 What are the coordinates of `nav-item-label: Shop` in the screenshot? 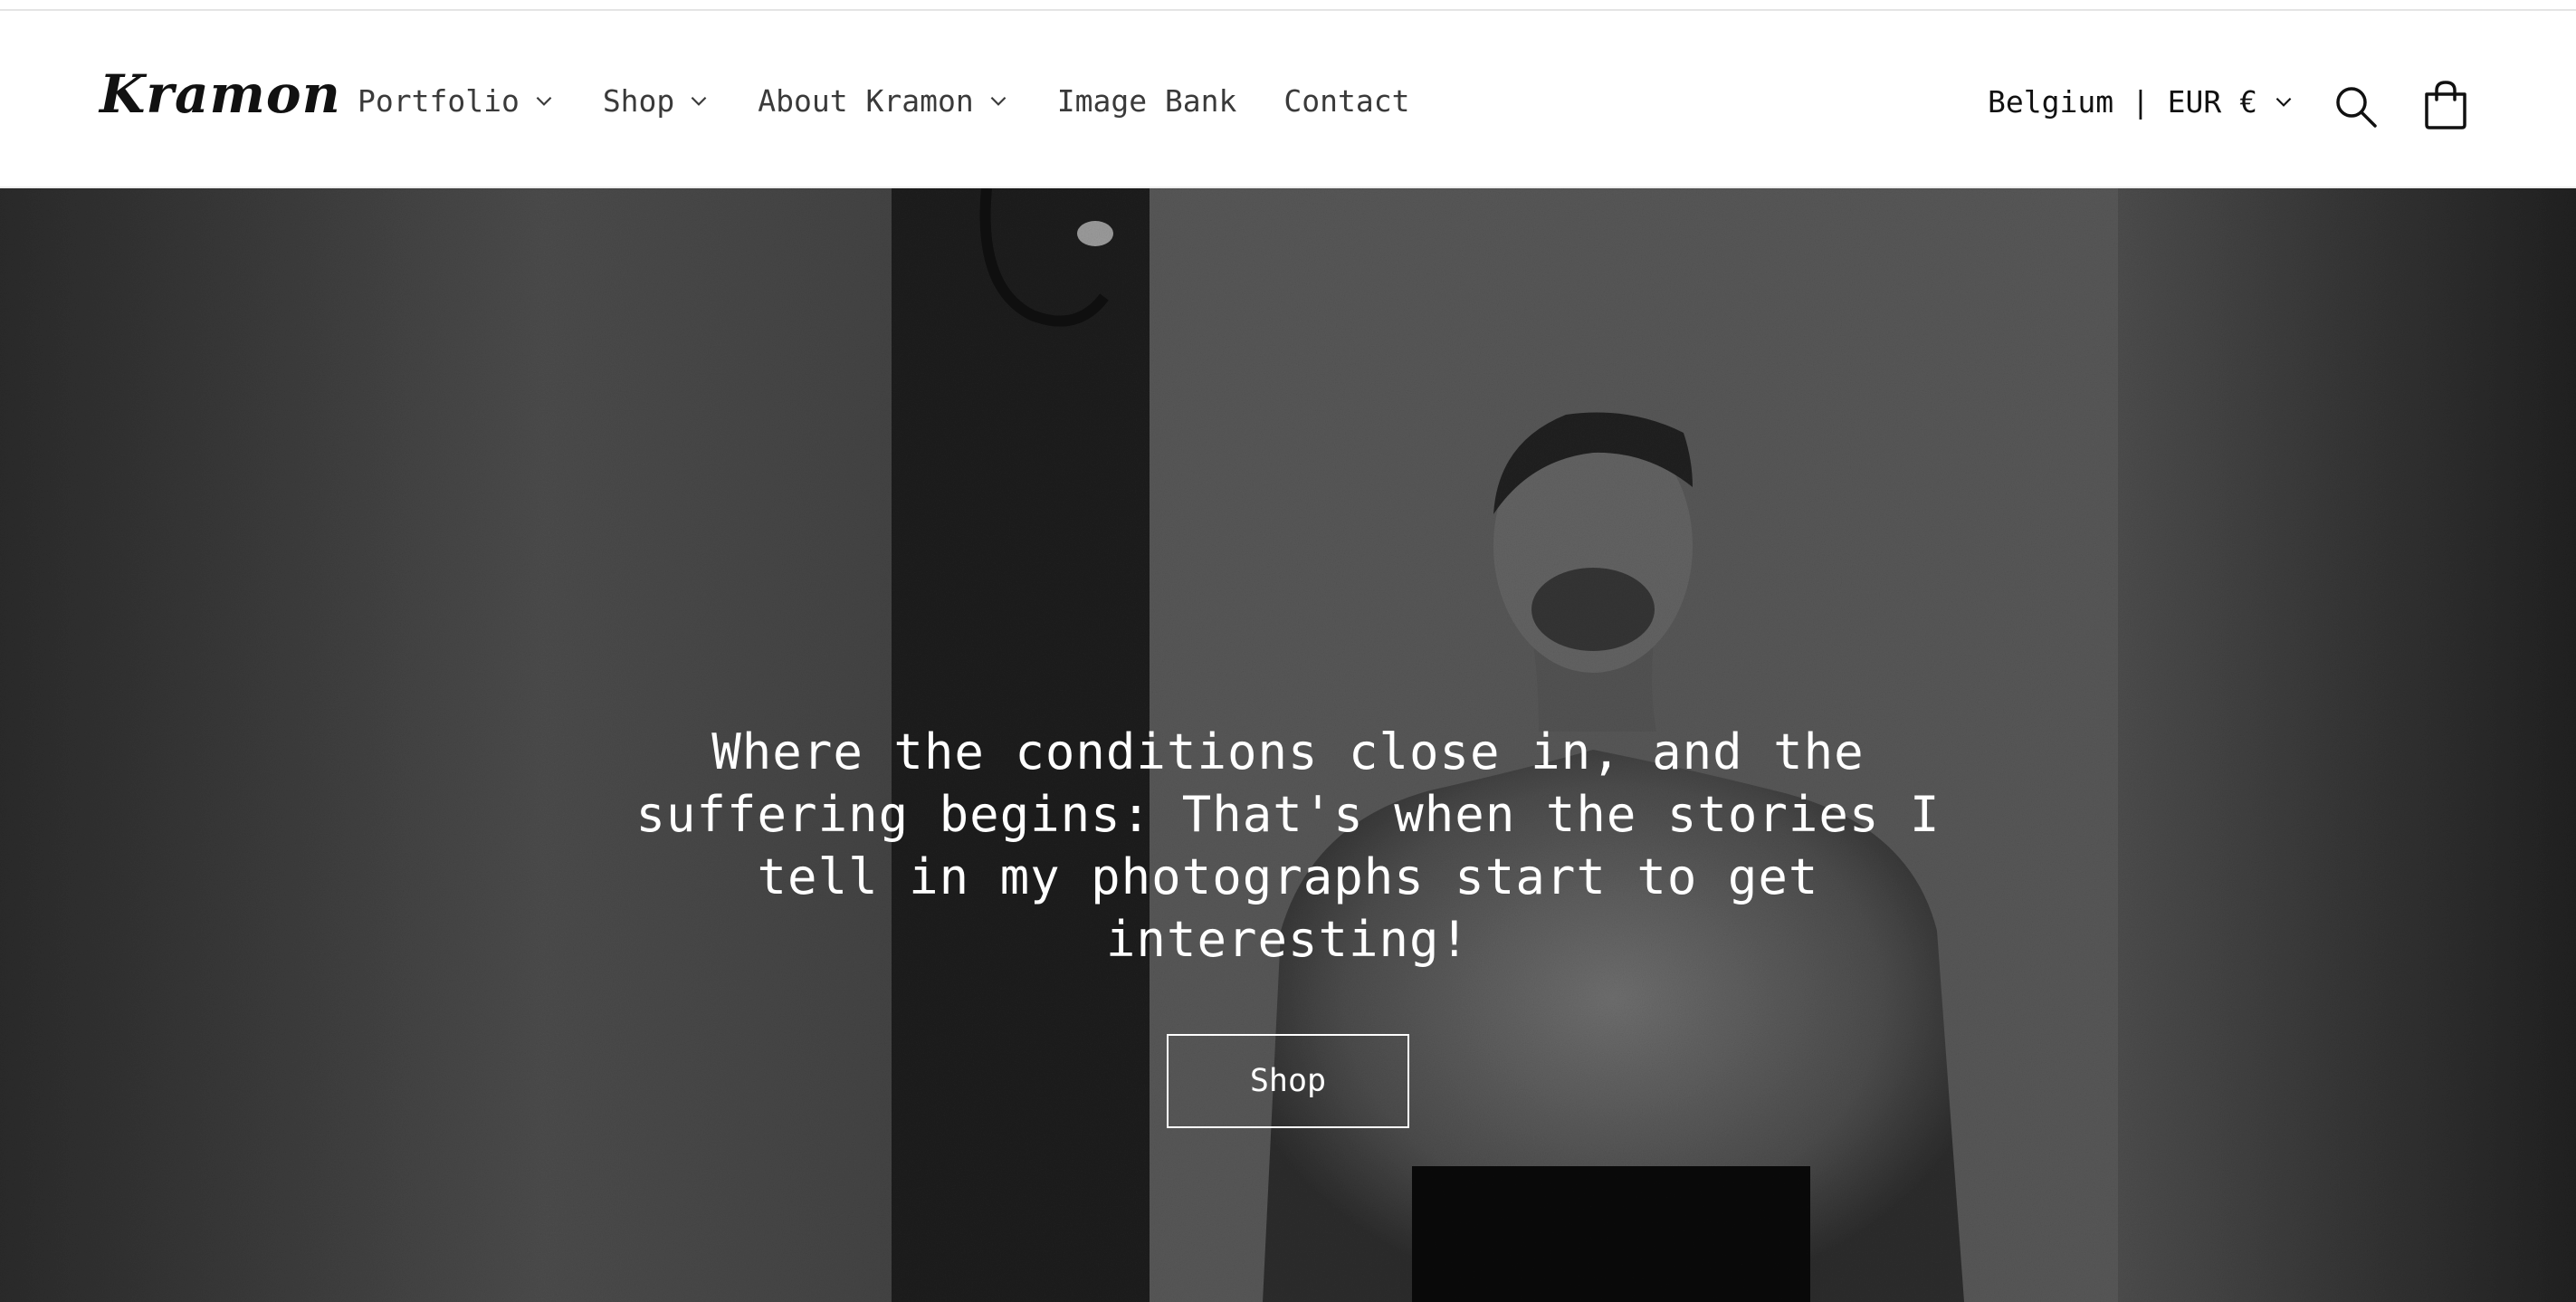 It's located at (638, 100).